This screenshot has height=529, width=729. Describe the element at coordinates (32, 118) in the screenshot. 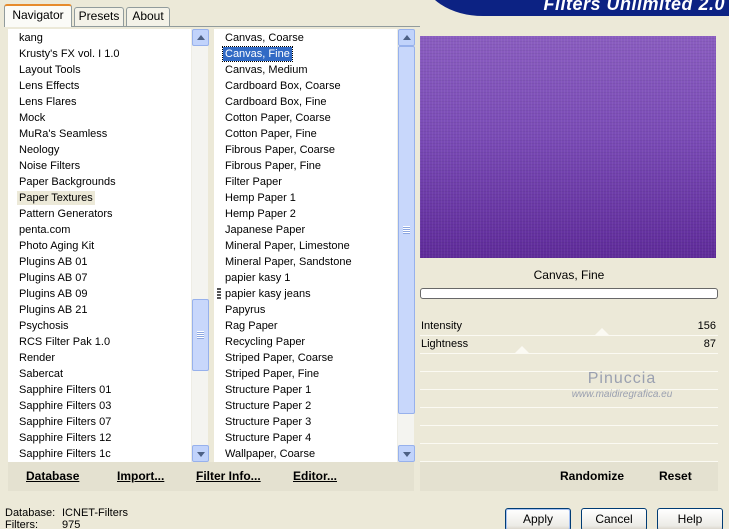

I see `list-item: Mock` at that location.